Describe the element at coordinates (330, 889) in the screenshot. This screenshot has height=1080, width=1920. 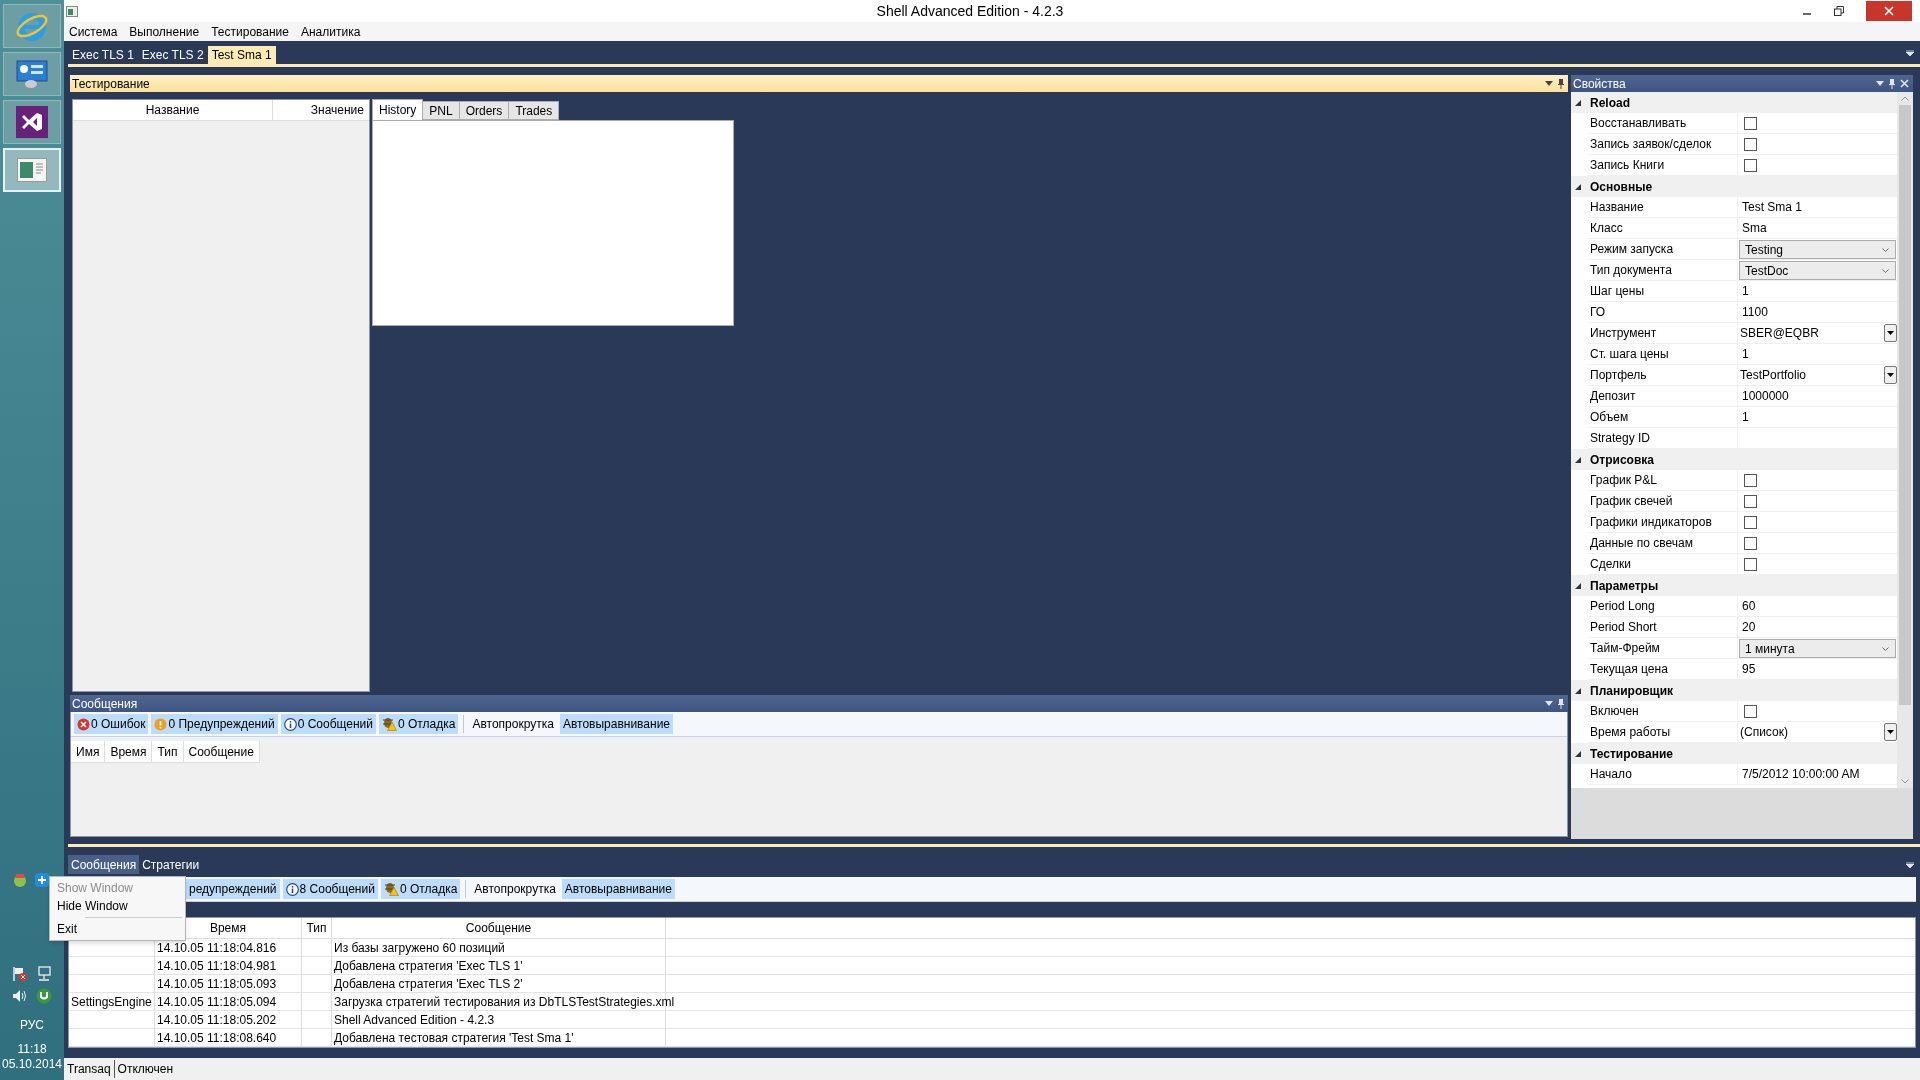
I see `filter-toggle: 8 Сообщений` at that location.